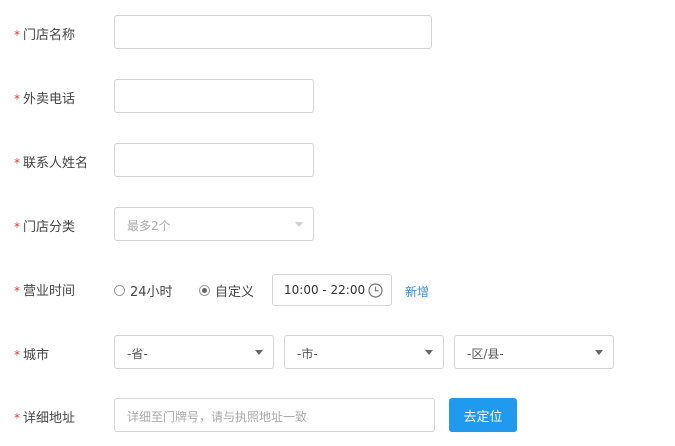  I want to click on address-label: * 详细地址, so click(44, 416).